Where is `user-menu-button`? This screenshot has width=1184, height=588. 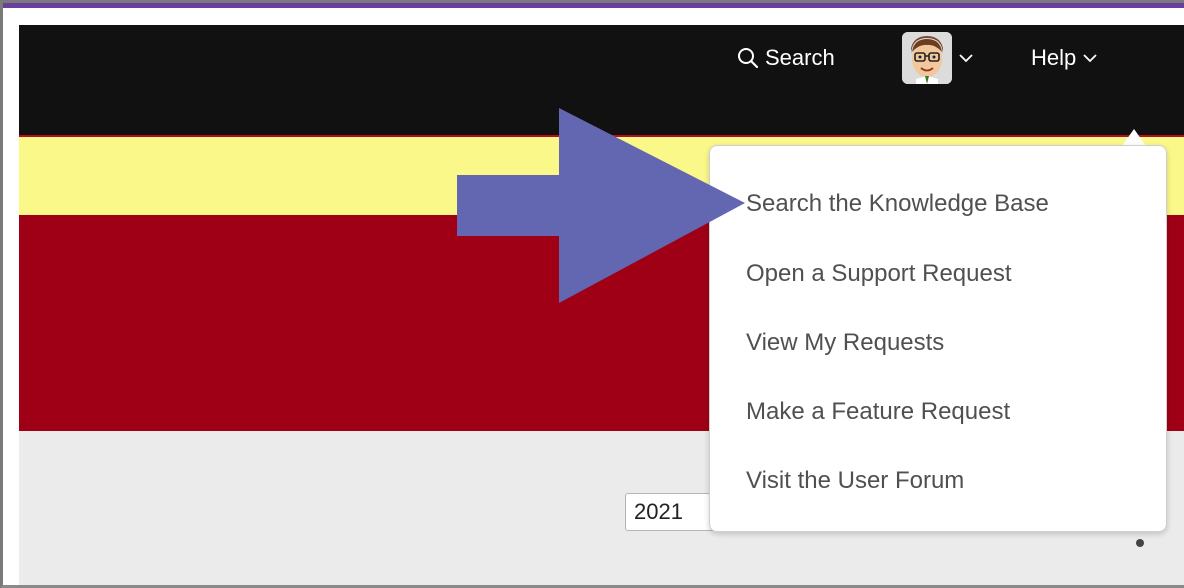 user-menu-button is located at coordinates (938, 58).